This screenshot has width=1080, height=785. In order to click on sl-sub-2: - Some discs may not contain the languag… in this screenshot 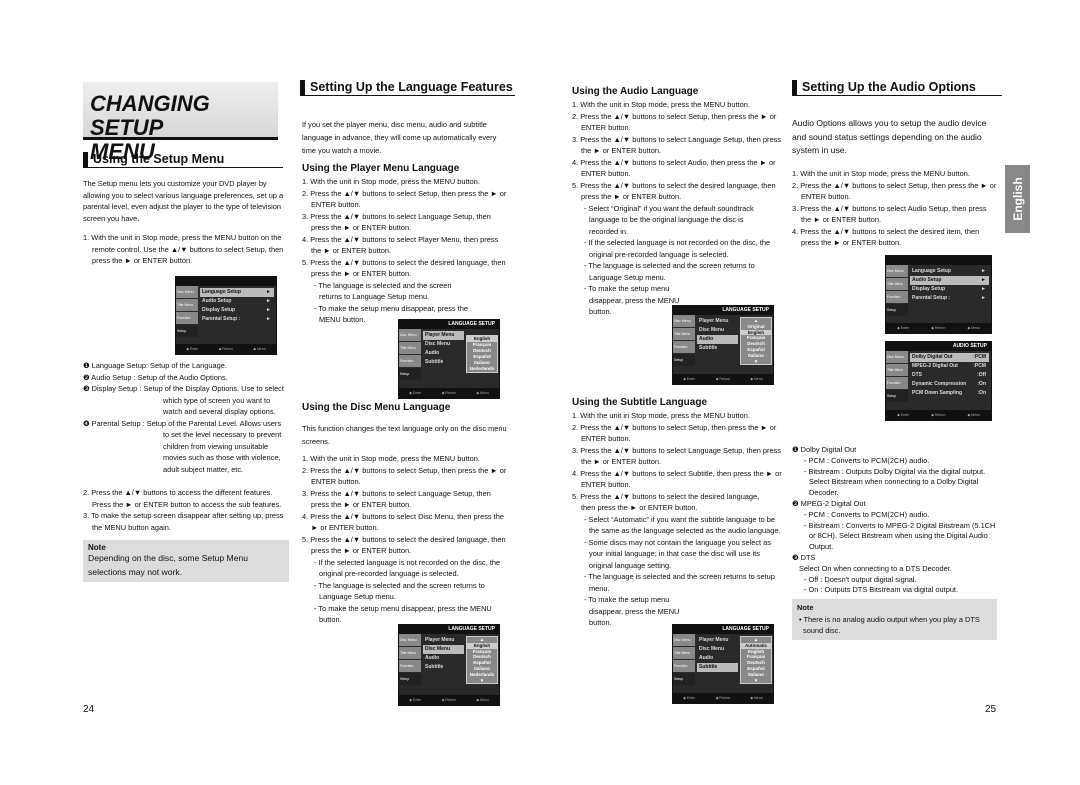, I will do `click(677, 553)`.